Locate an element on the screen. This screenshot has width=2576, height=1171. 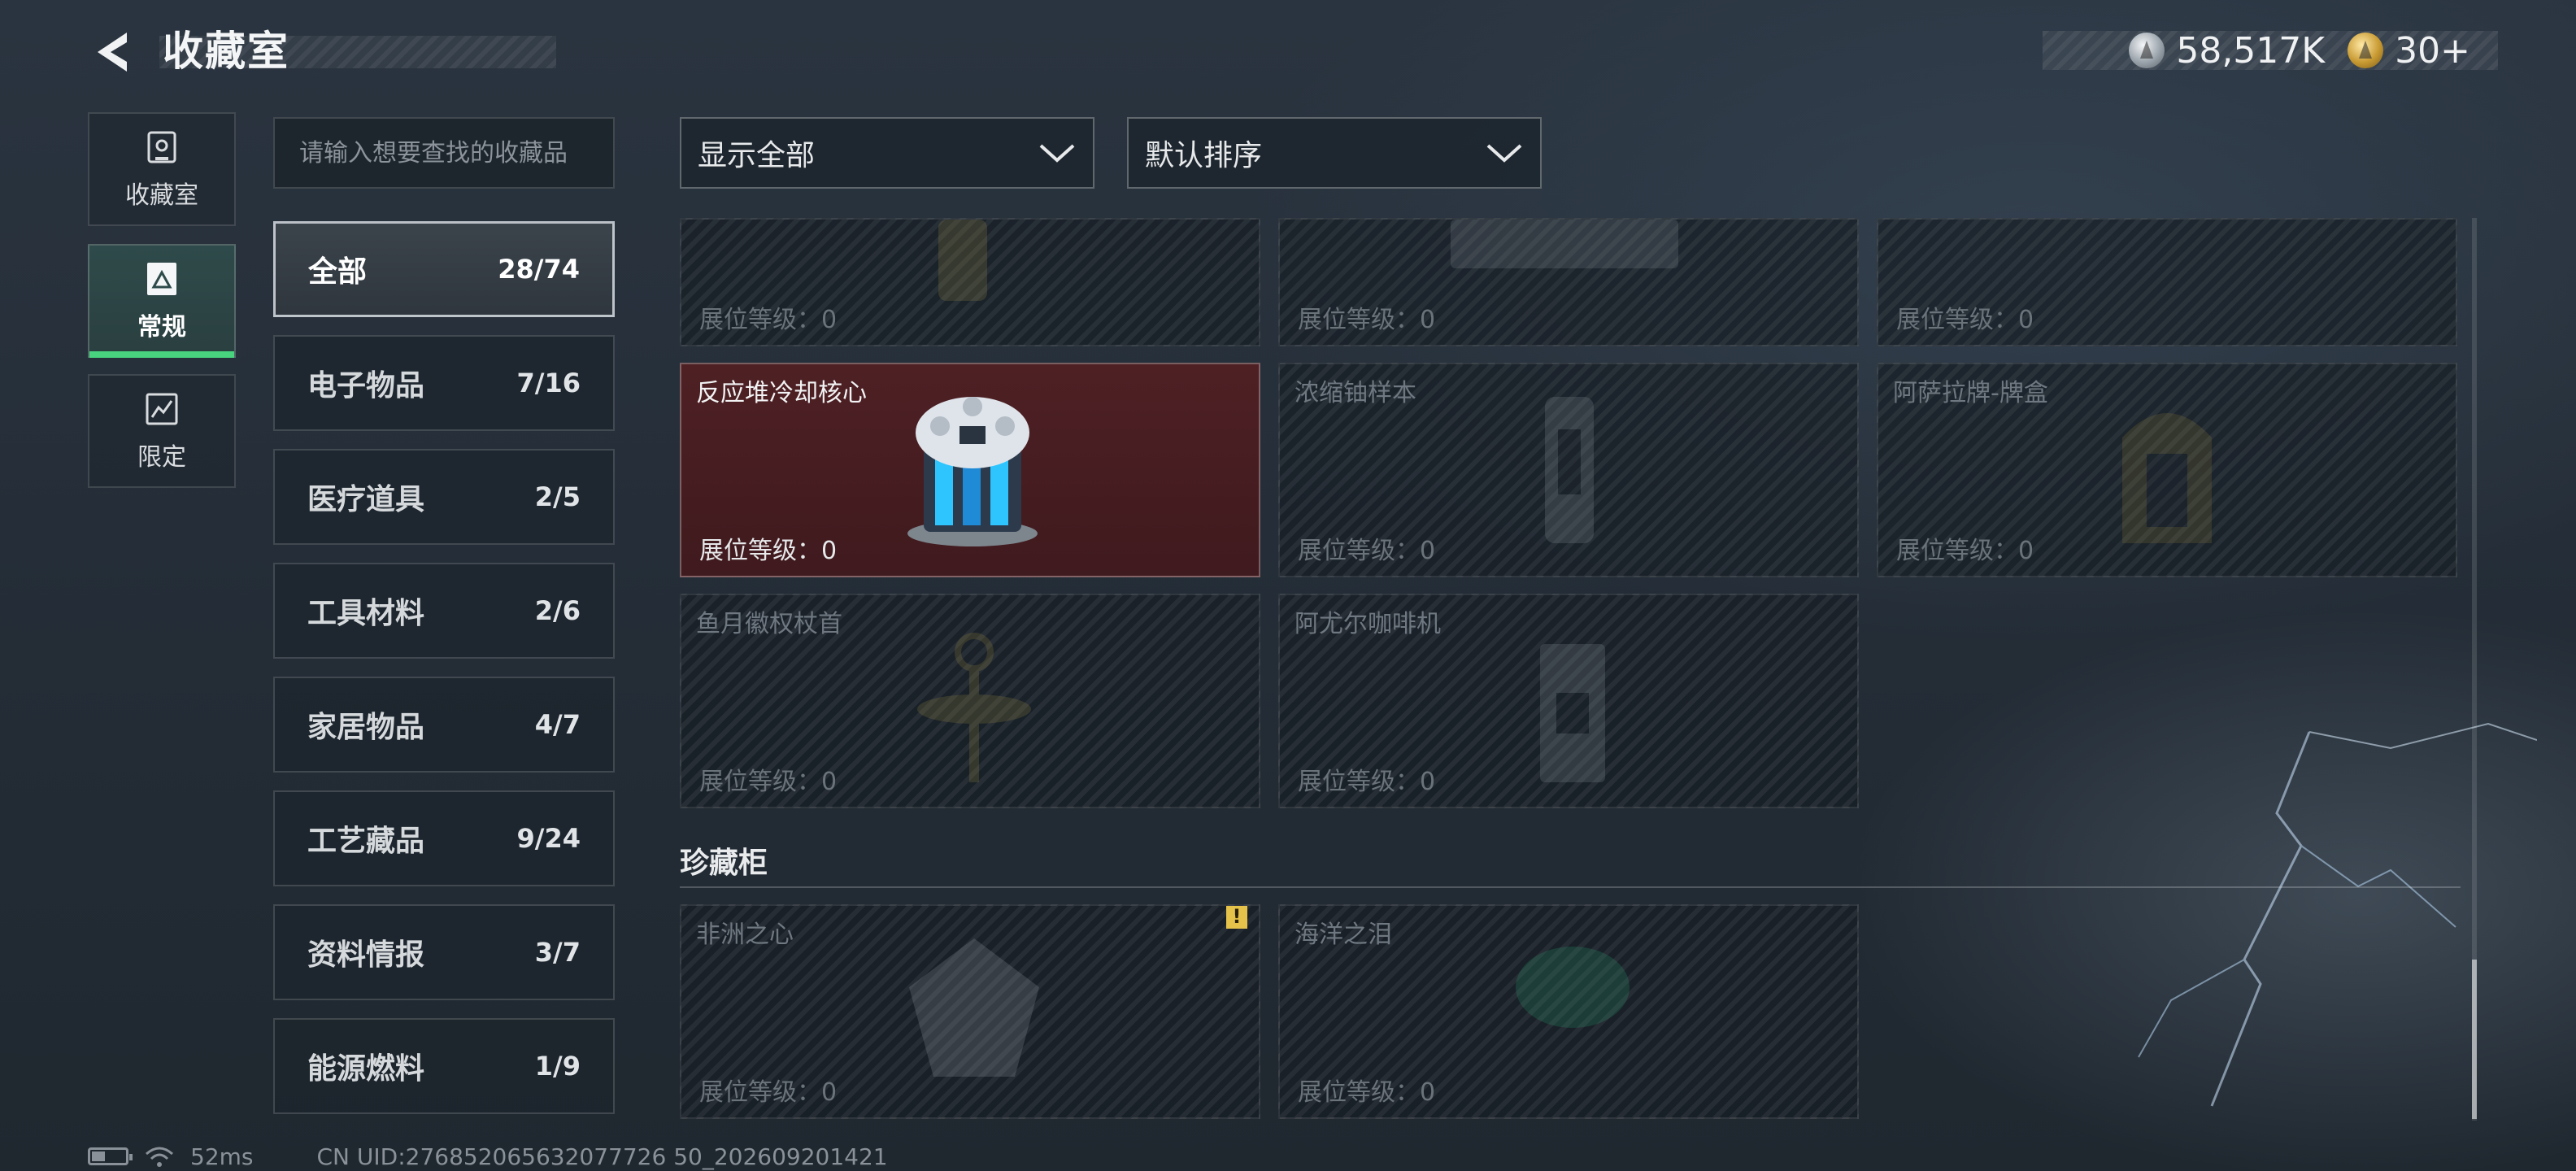
show-filter-dropdown: 显示全部 is located at coordinates (887, 153).